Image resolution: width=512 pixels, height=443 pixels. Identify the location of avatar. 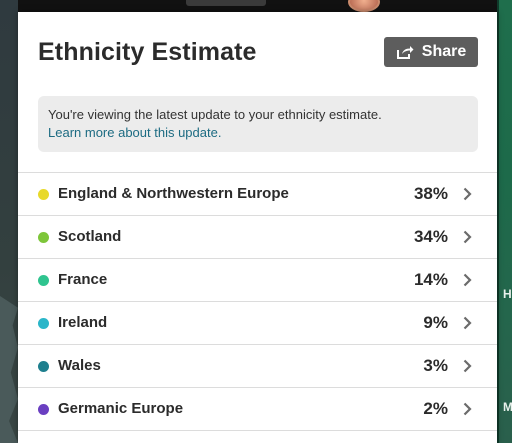
(364, 6).